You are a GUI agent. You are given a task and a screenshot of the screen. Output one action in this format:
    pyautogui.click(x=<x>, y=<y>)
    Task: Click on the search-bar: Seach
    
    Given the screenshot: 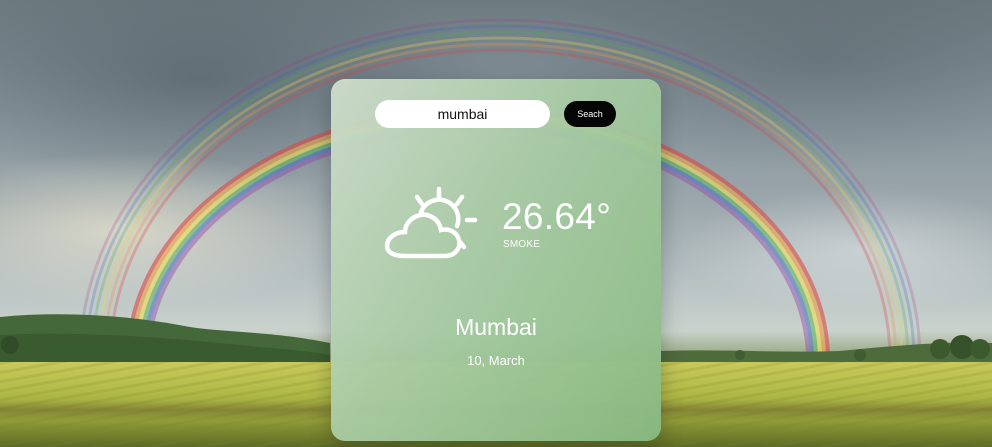 What is the action you would take?
    pyautogui.click(x=495, y=114)
    